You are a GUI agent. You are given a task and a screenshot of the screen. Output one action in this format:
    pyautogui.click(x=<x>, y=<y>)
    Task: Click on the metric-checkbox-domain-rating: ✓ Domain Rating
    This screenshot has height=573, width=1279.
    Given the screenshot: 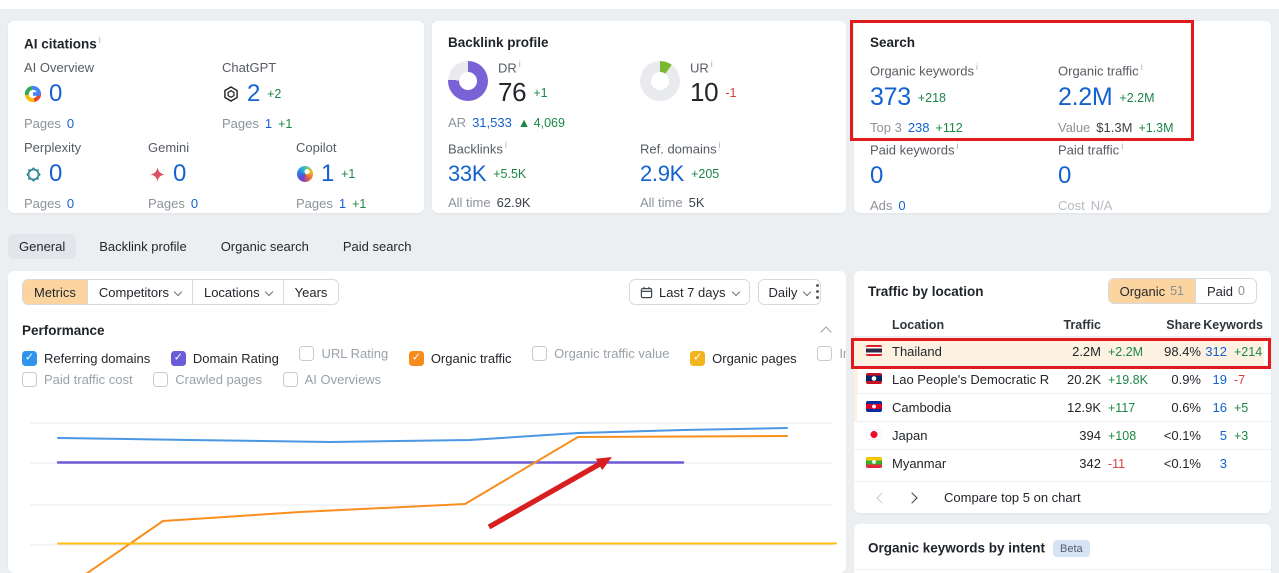 What is the action you would take?
    pyautogui.click(x=224, y=358)
    